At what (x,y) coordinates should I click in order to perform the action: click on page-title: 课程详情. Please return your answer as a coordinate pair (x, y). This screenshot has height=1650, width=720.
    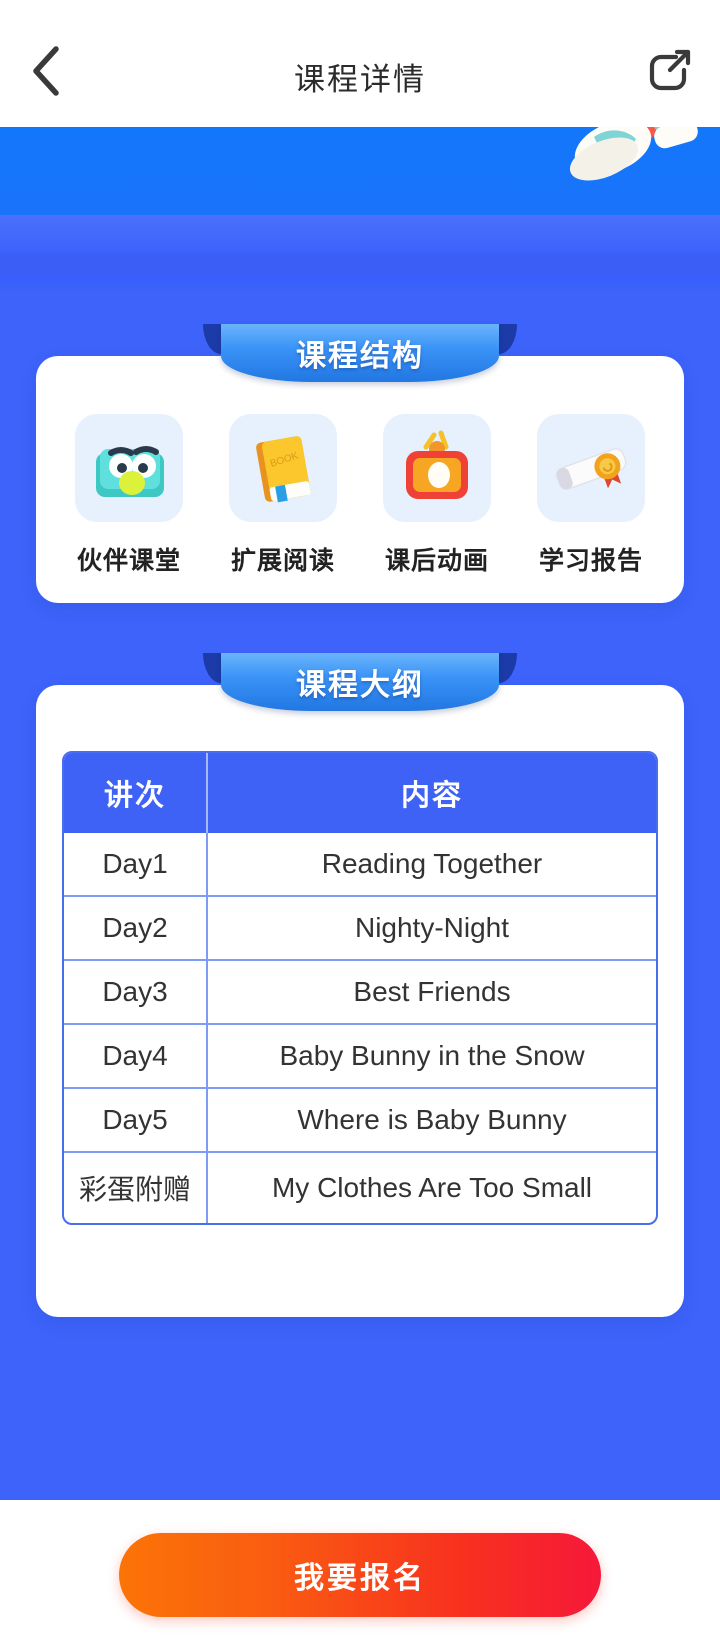
    Looking at the image, I should click on (360, 79).